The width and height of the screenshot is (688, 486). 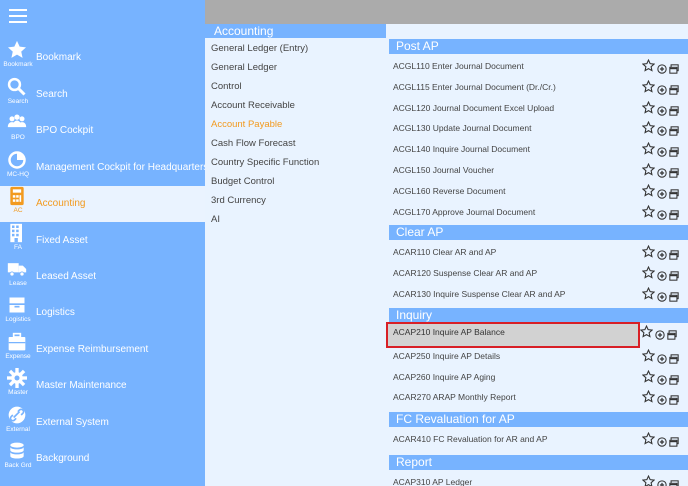 What do you see at coordinates (72, 422) in the screenshot?
I see `sidebar-item-label: External System` at bounding box center [72, 422].